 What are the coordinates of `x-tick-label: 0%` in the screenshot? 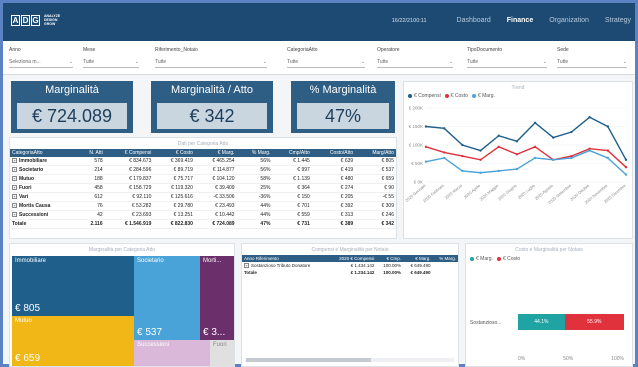 It's located at (522, 359).